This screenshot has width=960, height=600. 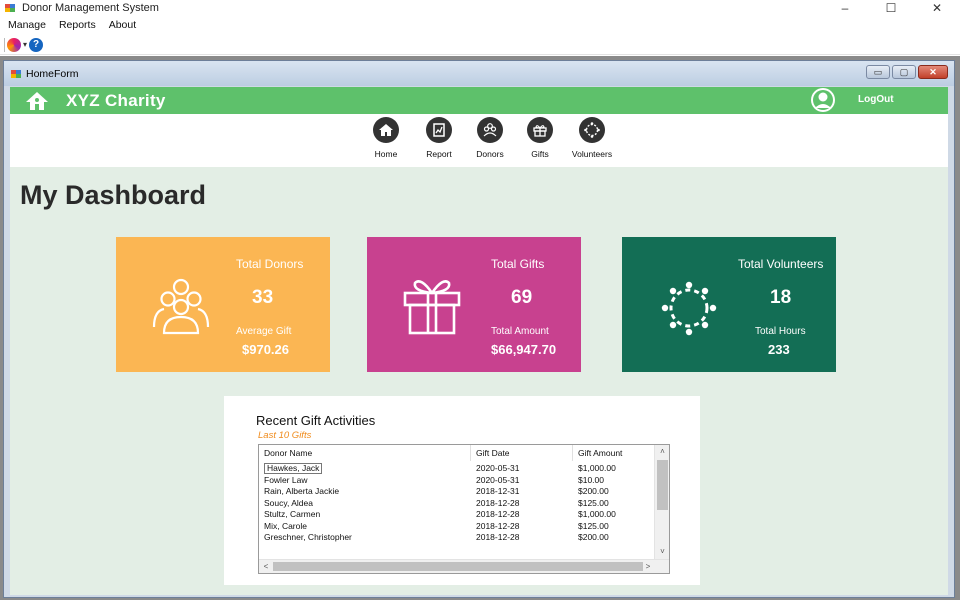 I want to click on nav-home-label: Home, so click(x=386, y=154).